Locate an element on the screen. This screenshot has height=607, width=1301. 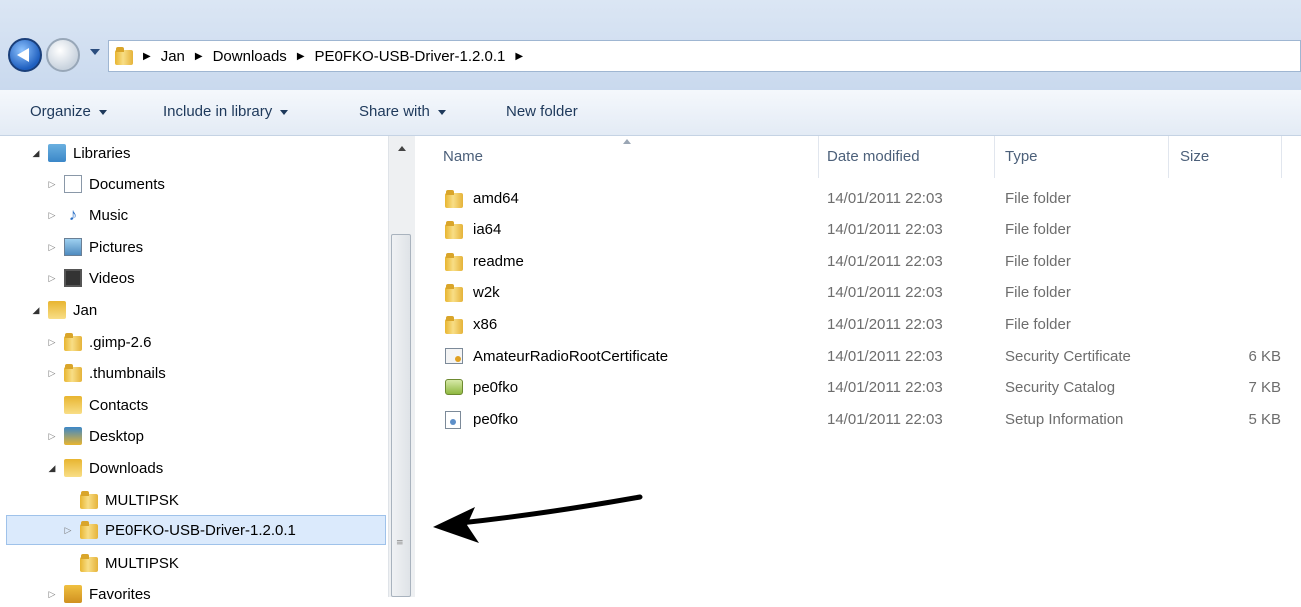
annotation-arrow-icon is located at coordinates (538, 518).